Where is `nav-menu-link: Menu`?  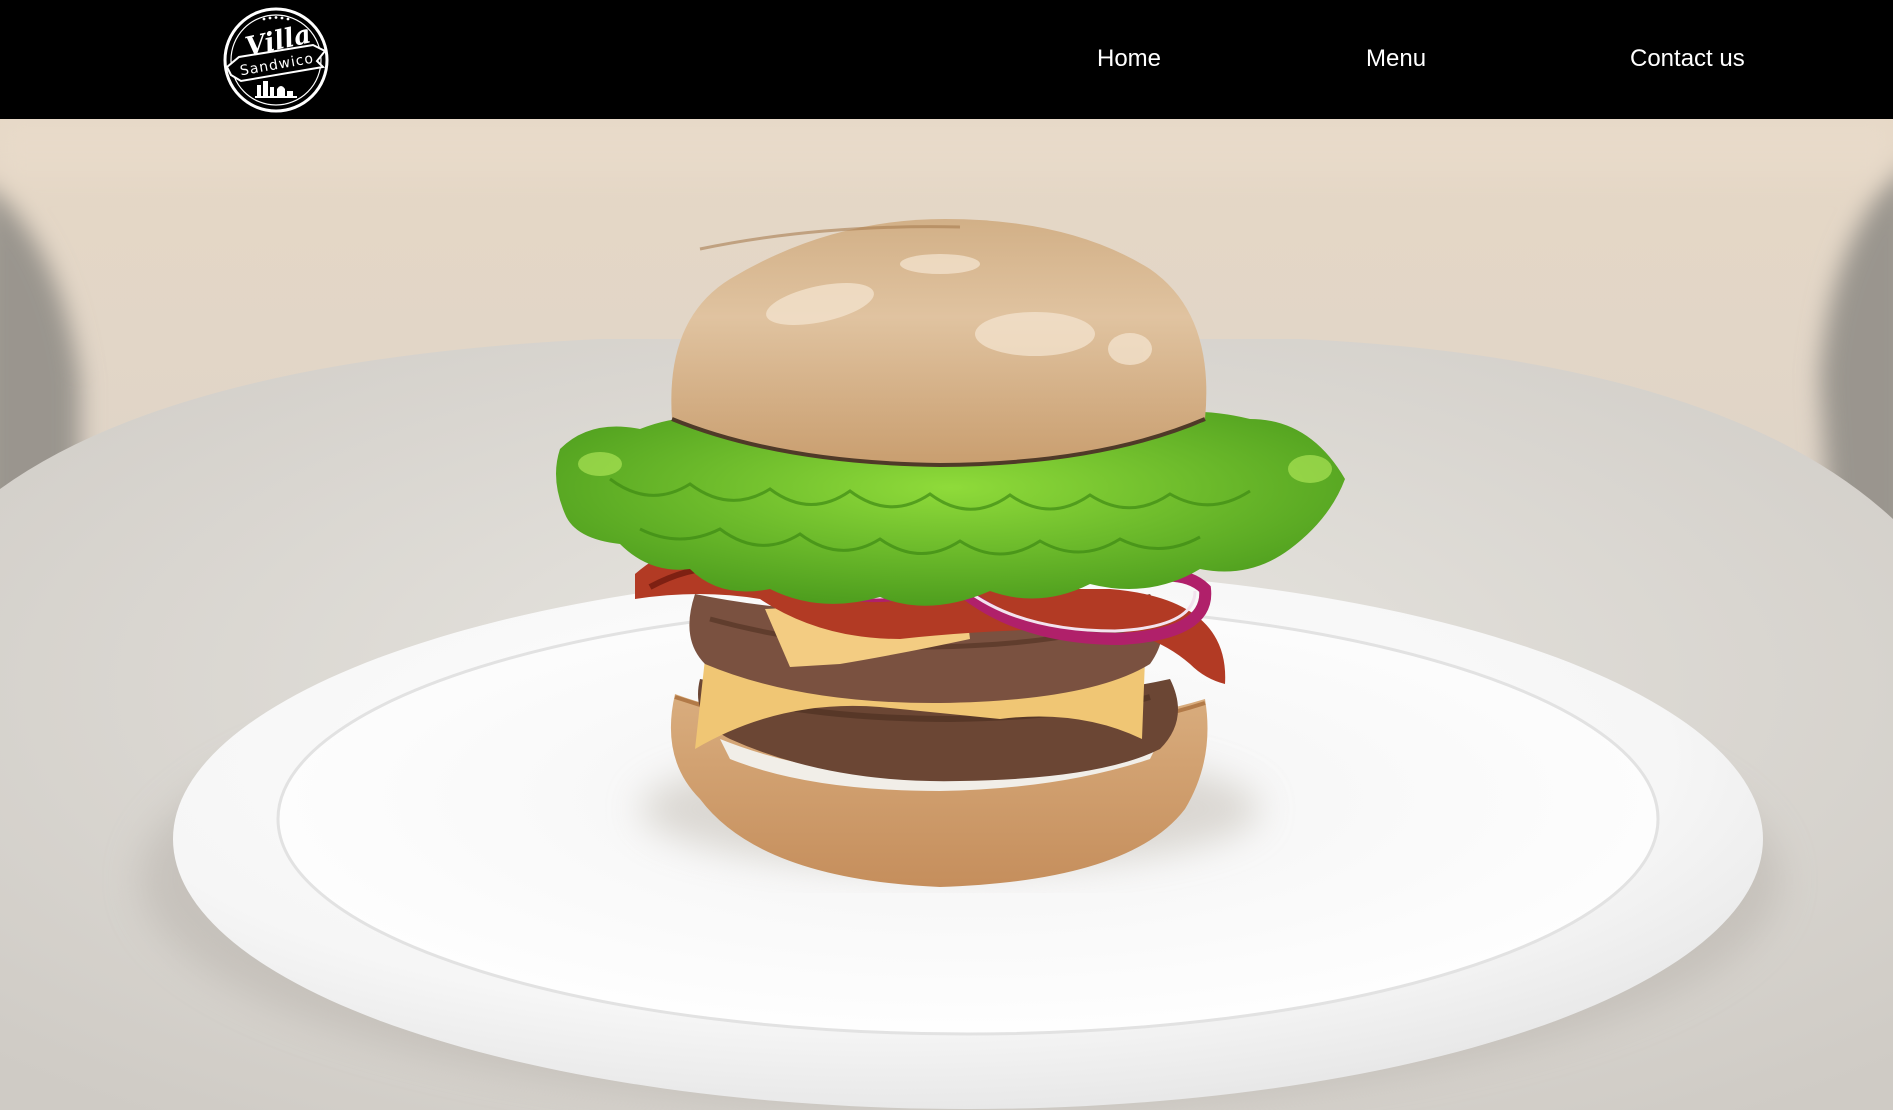
nav-menu-link: Menu is located at coordinates (1396, 59).